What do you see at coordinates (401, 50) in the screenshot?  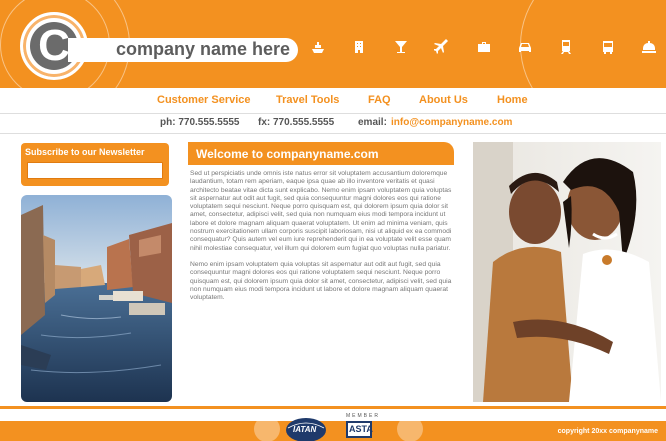 I see `cocktail-icon` at bounding box center [401, 50].